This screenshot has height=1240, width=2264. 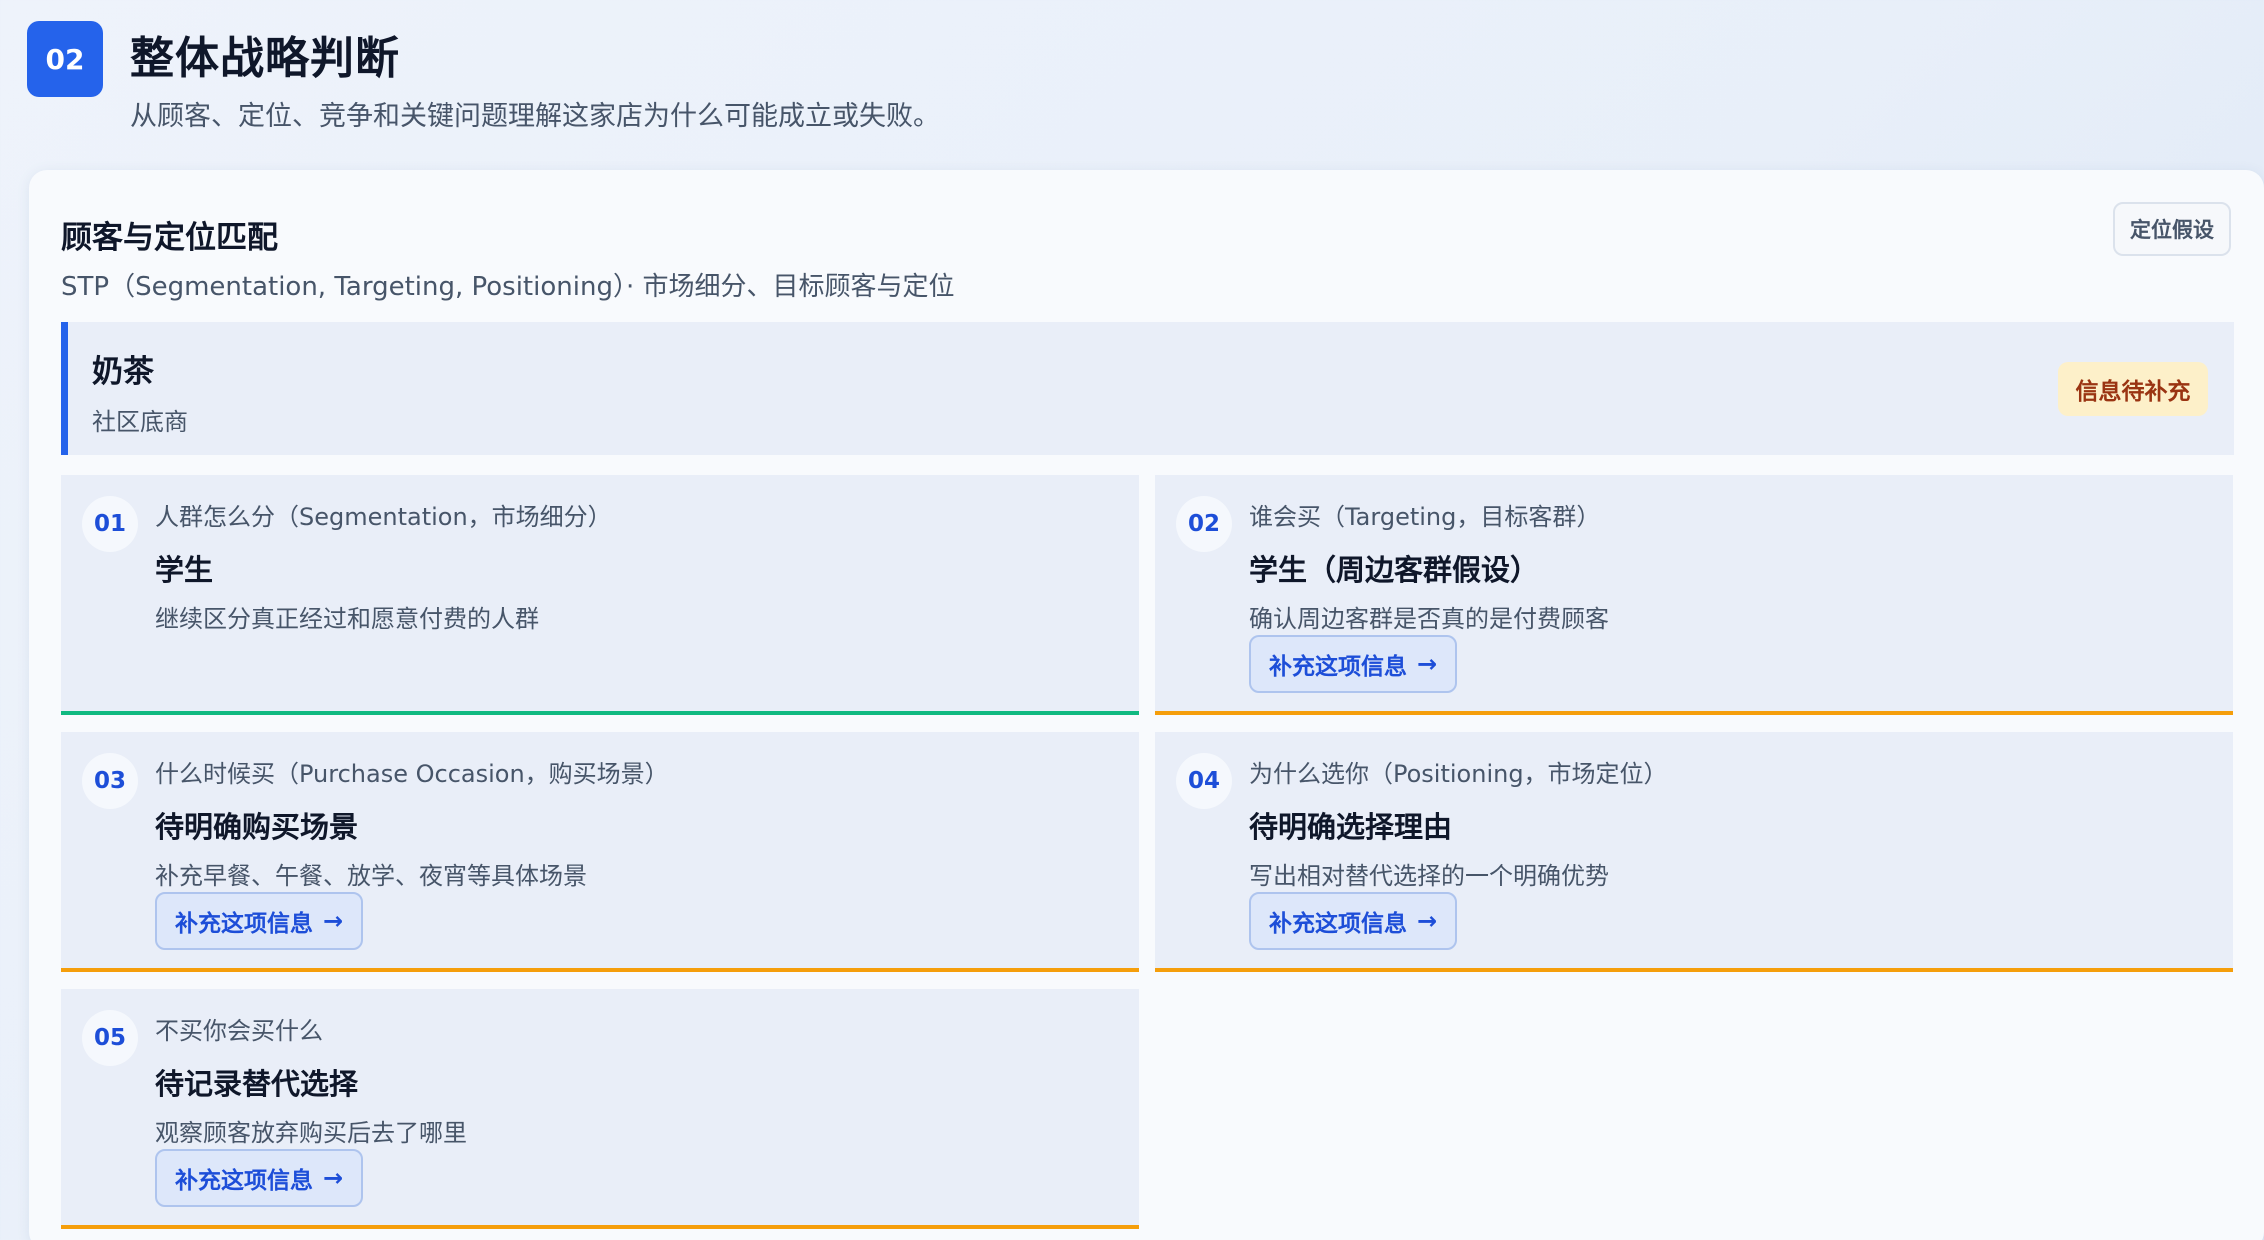 I want to click on question-answer: 待明确选择理由, so click(x=1351, y=827).